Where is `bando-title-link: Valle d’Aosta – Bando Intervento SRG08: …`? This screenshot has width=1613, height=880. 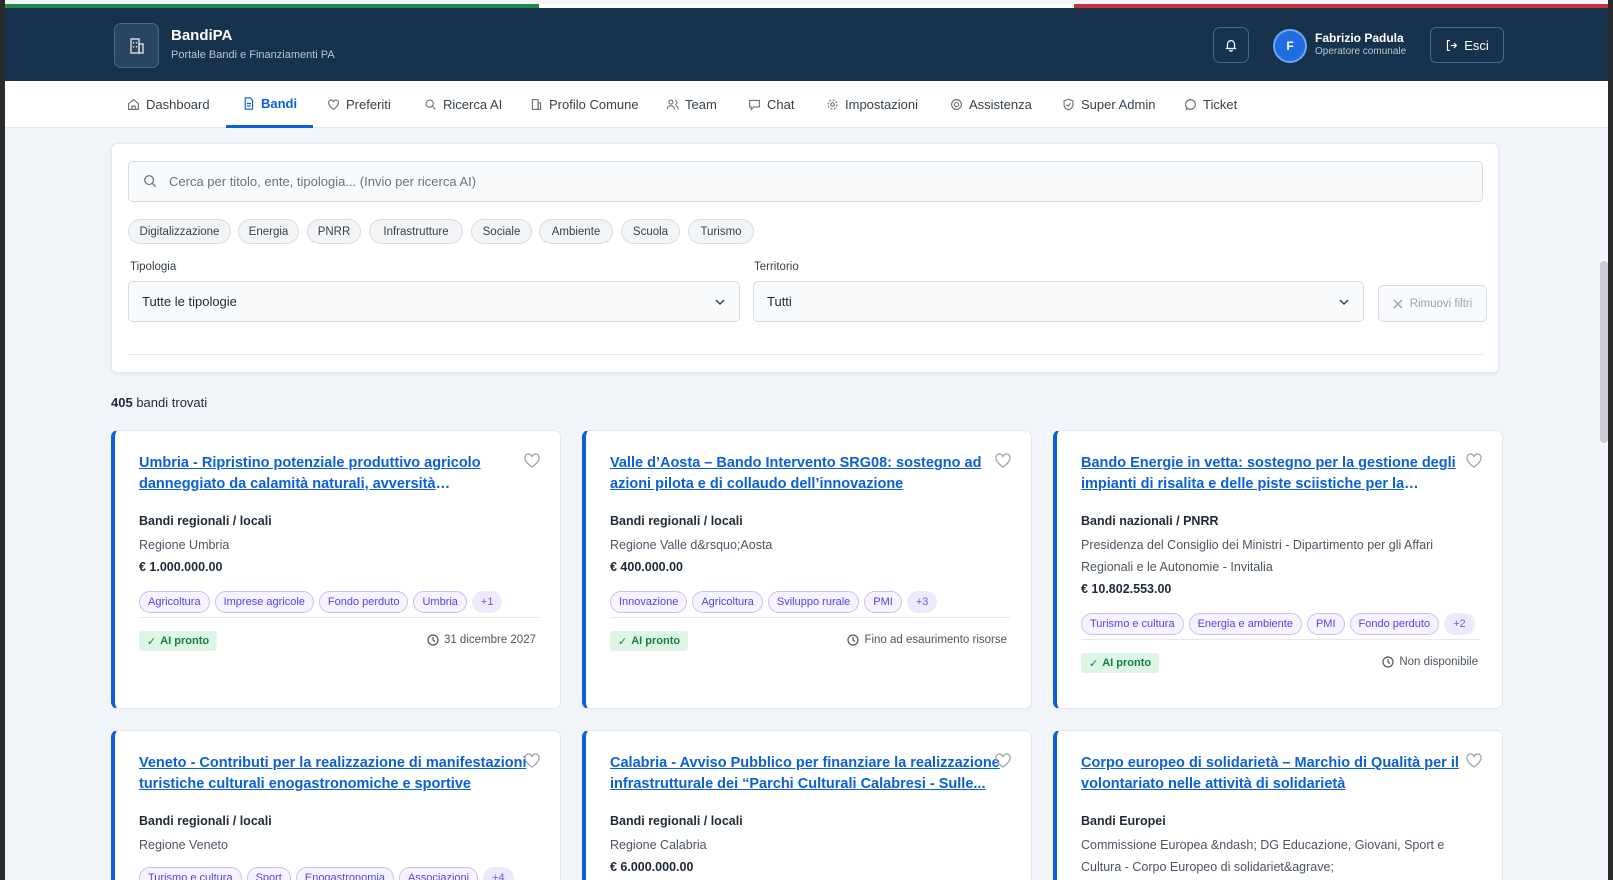 bando-title-link: Valle d’Aosta – Bando Intervento SRG08: … is located at coordinates (805, 474).